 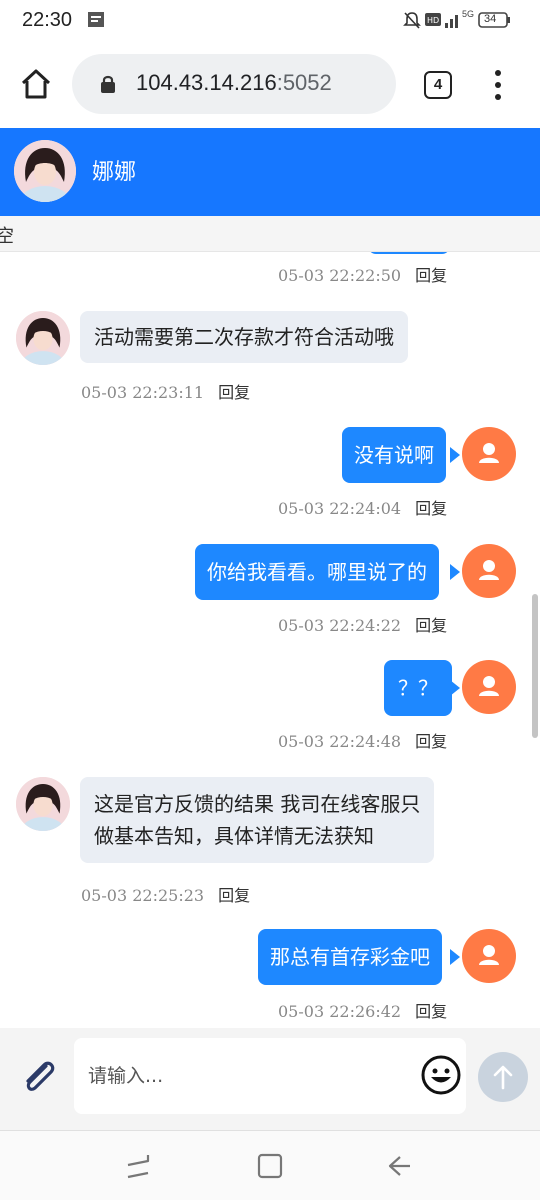 What do you see at coordinates (317, 572) in the screenshot?
I see `message-bubble-outgoing: 你给我看看。哪里说了的` at bounding box center [317, 572].